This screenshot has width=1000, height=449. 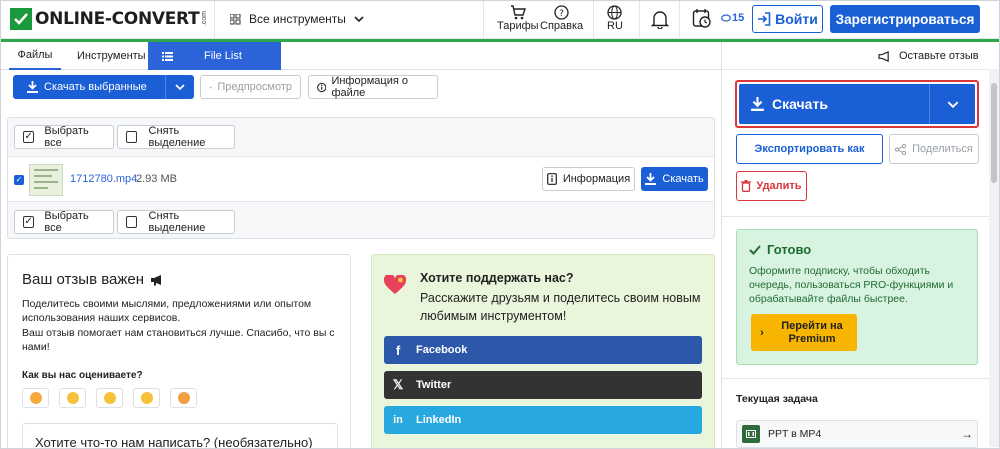 I want to click on rating-neutral-button, so click(x=109, y=398).